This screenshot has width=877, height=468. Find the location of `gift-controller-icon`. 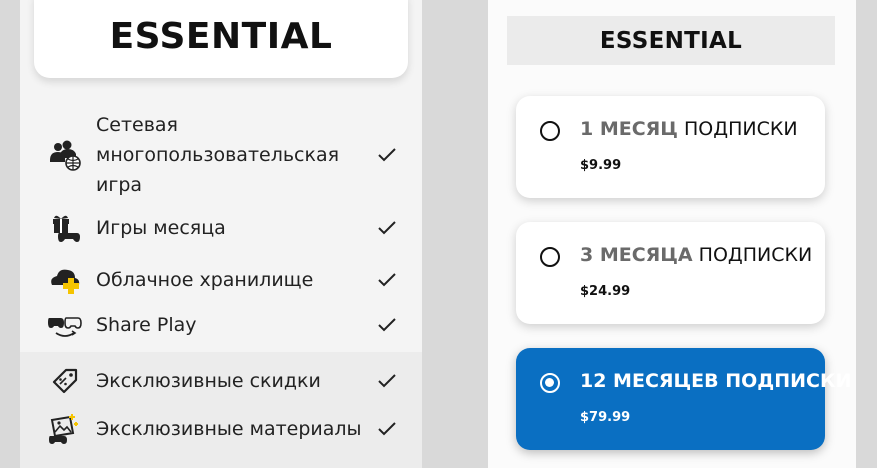

gift-controller-icon is located at coordinates (65, 228).